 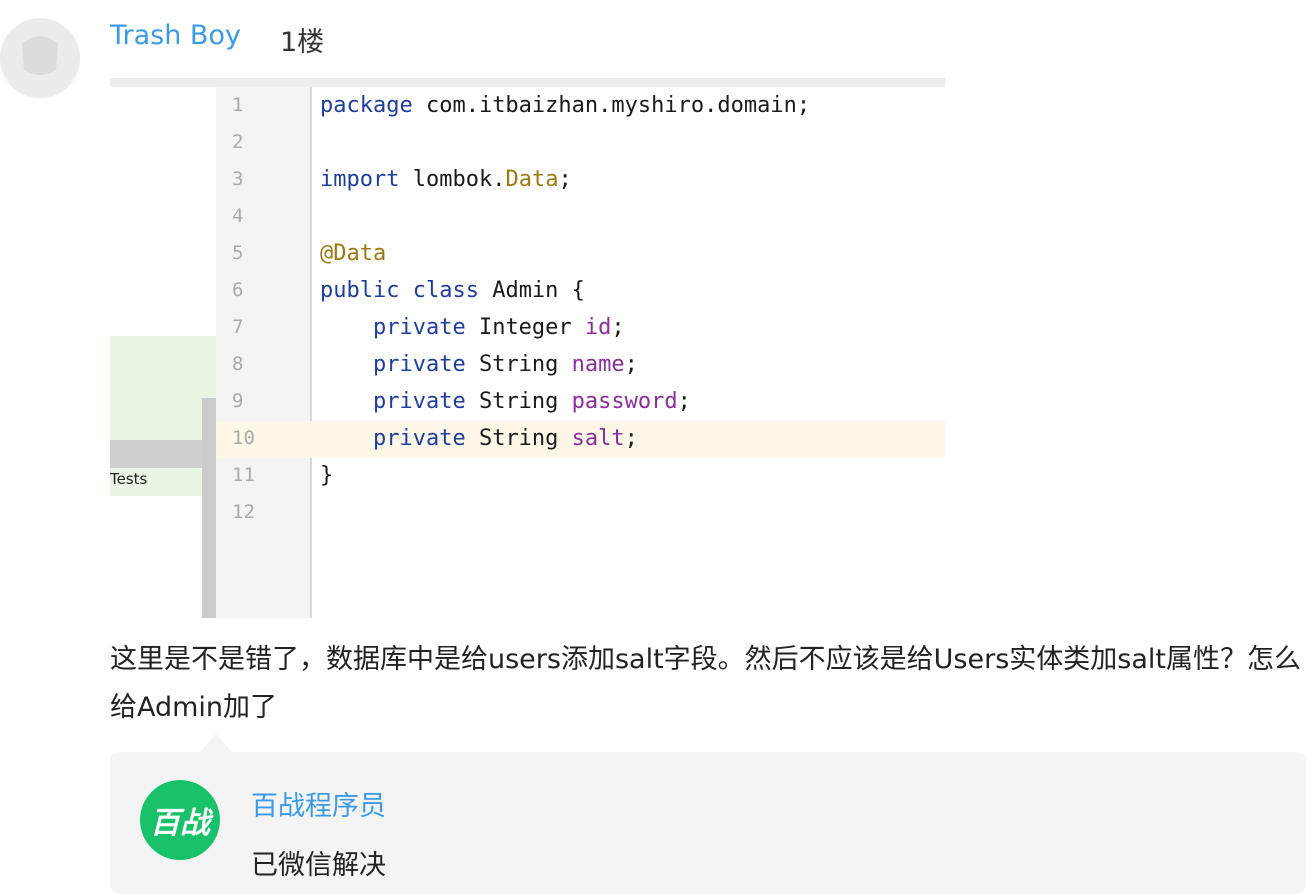 What do you see at coordinates (238, 179) in the screenshot?
I see `line-number: 3` at bounding box center [238, 179].